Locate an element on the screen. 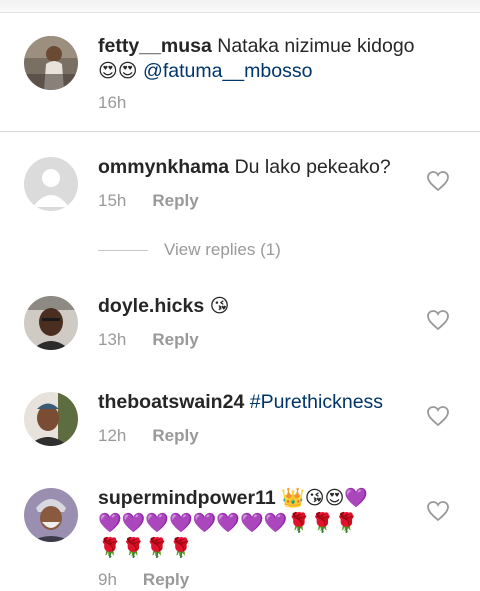  view-replies: View replies (1) is located at coordinates (189, 250).